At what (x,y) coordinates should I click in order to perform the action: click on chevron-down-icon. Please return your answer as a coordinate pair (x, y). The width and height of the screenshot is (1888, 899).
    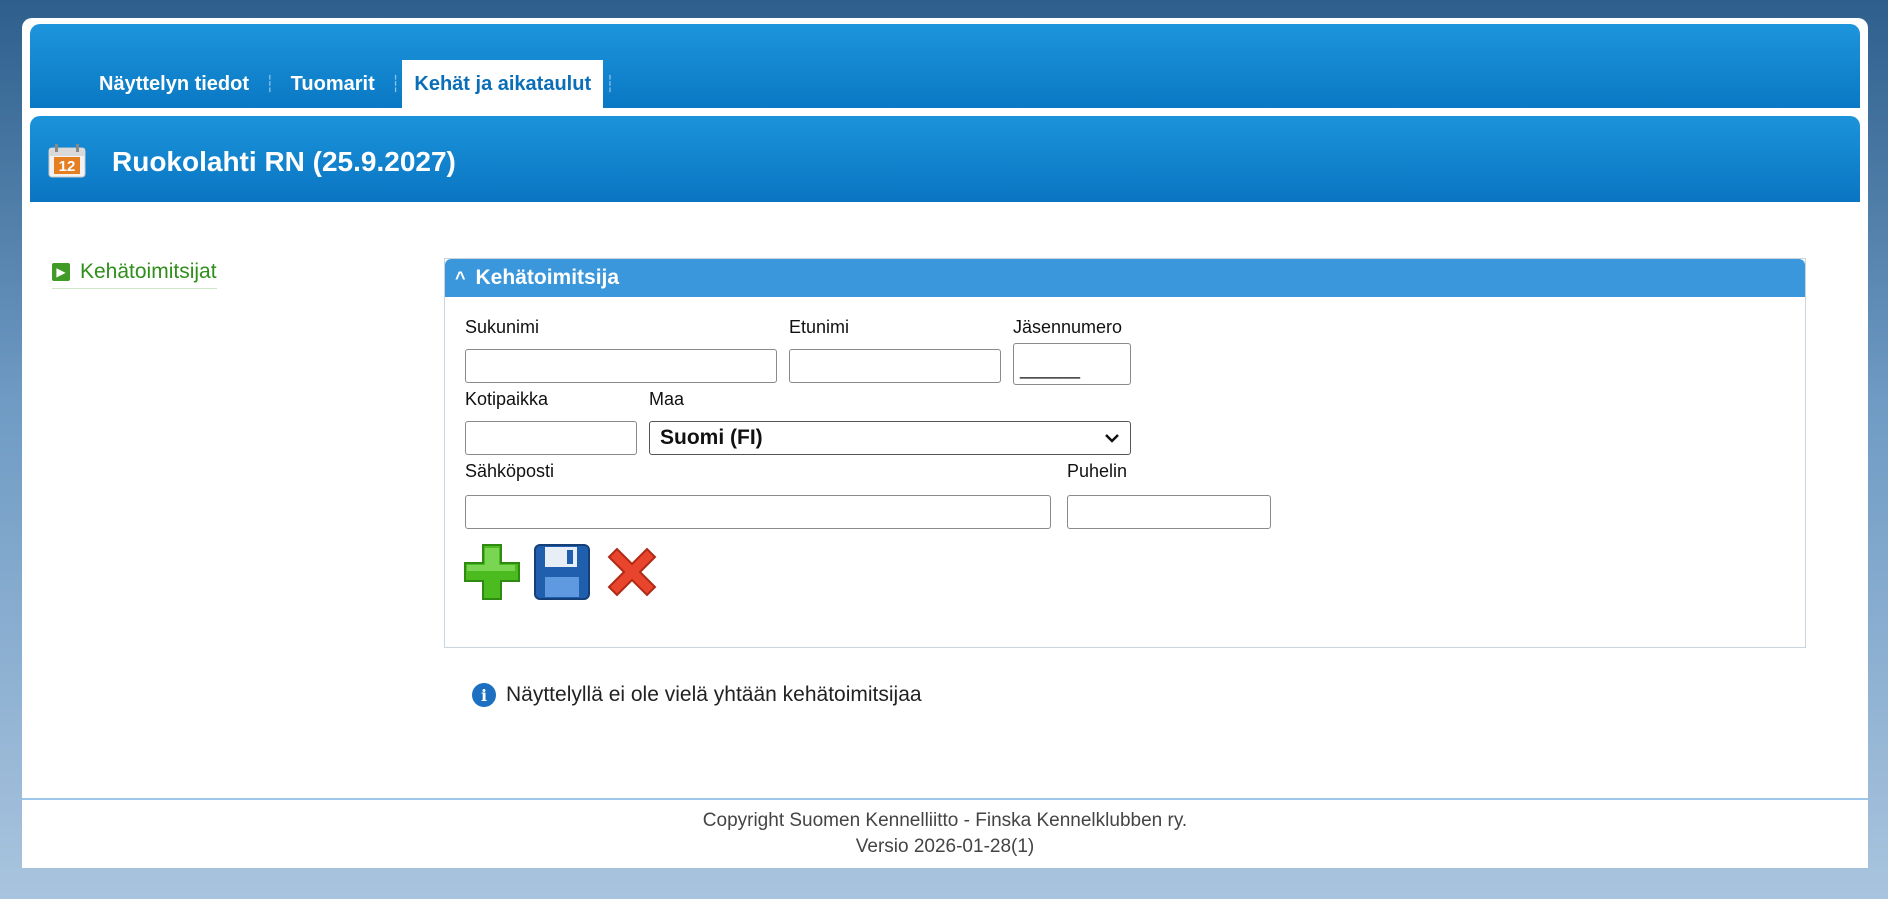
    Looking at the image, I should click on (1112, 438).